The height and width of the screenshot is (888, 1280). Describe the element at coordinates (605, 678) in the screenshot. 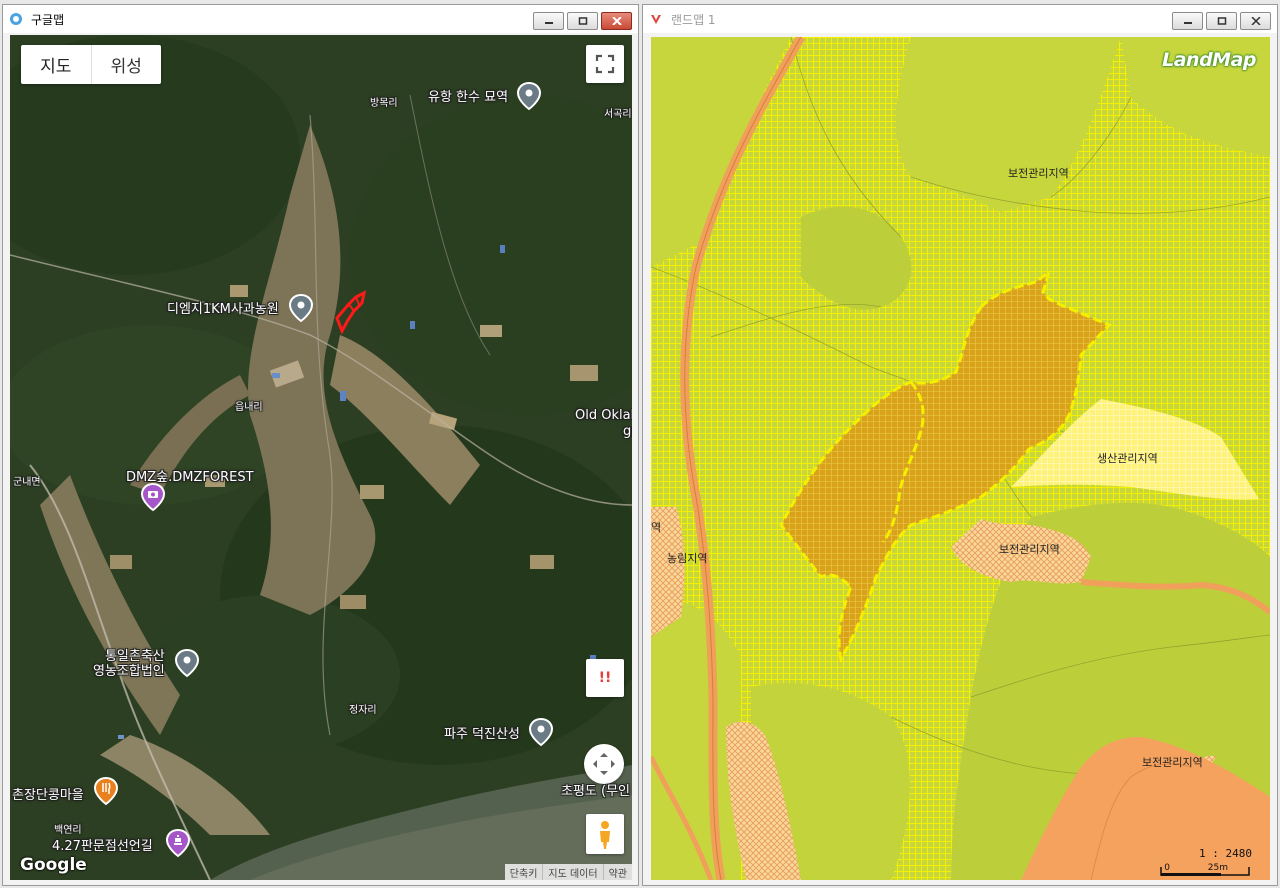

I see `report-problem-button: !!` at that location.